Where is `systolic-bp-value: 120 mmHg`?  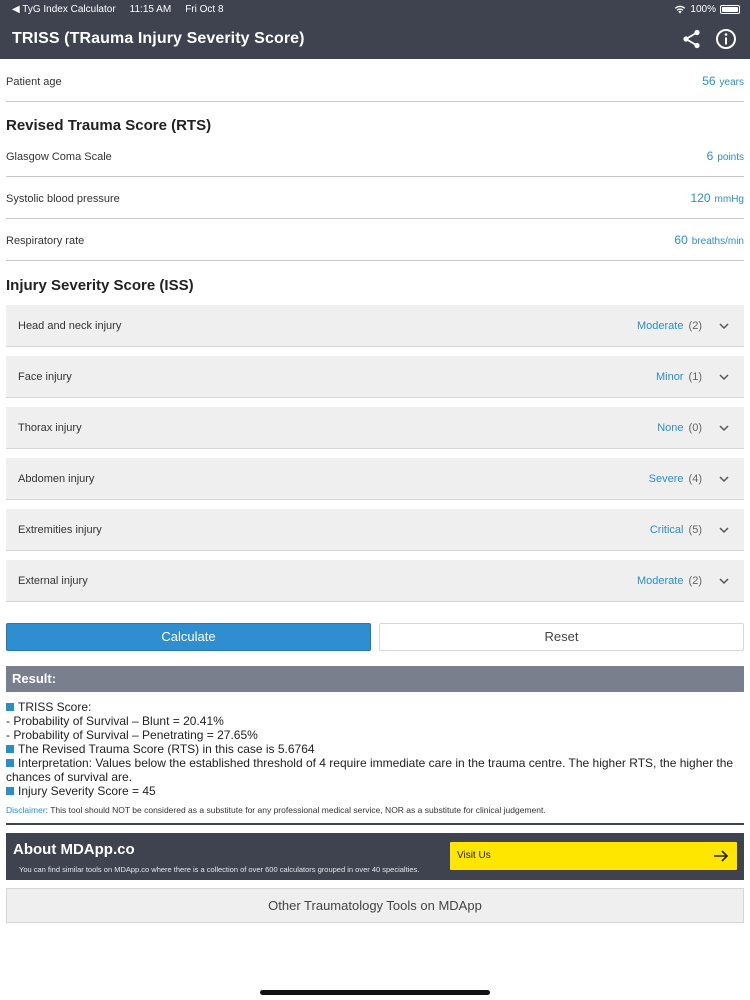 systolic-bp-value: 120 mmHg is located at coordinates (717, 198).